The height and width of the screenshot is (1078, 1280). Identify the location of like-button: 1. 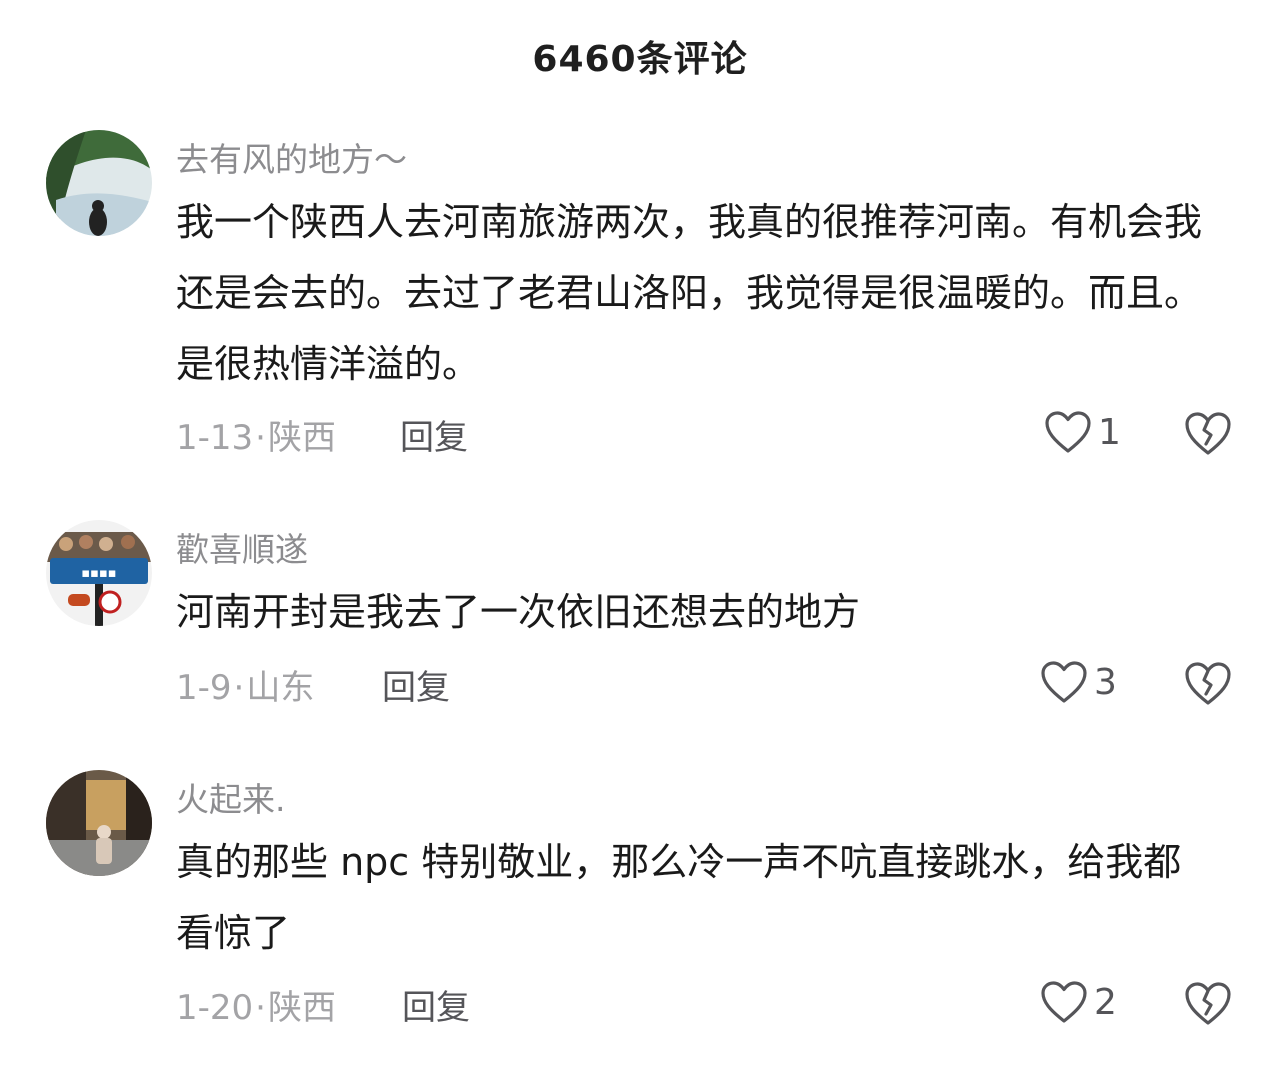
(1082, 432).